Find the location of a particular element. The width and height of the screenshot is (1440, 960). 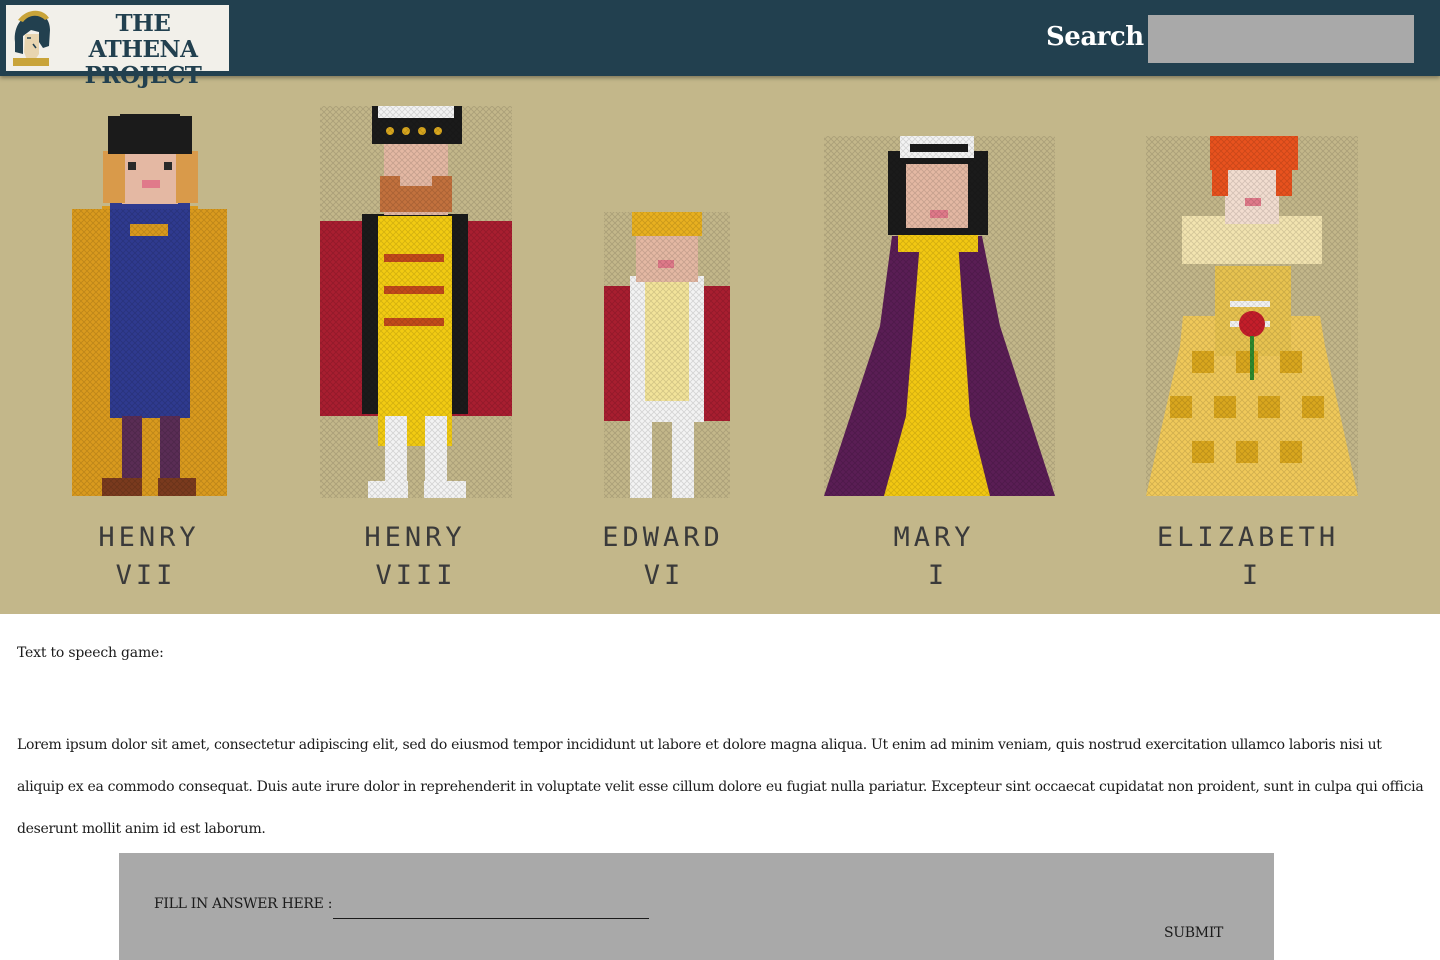

site-logo: THE ATHENA PROJECT is located at coordinates (117, 47).